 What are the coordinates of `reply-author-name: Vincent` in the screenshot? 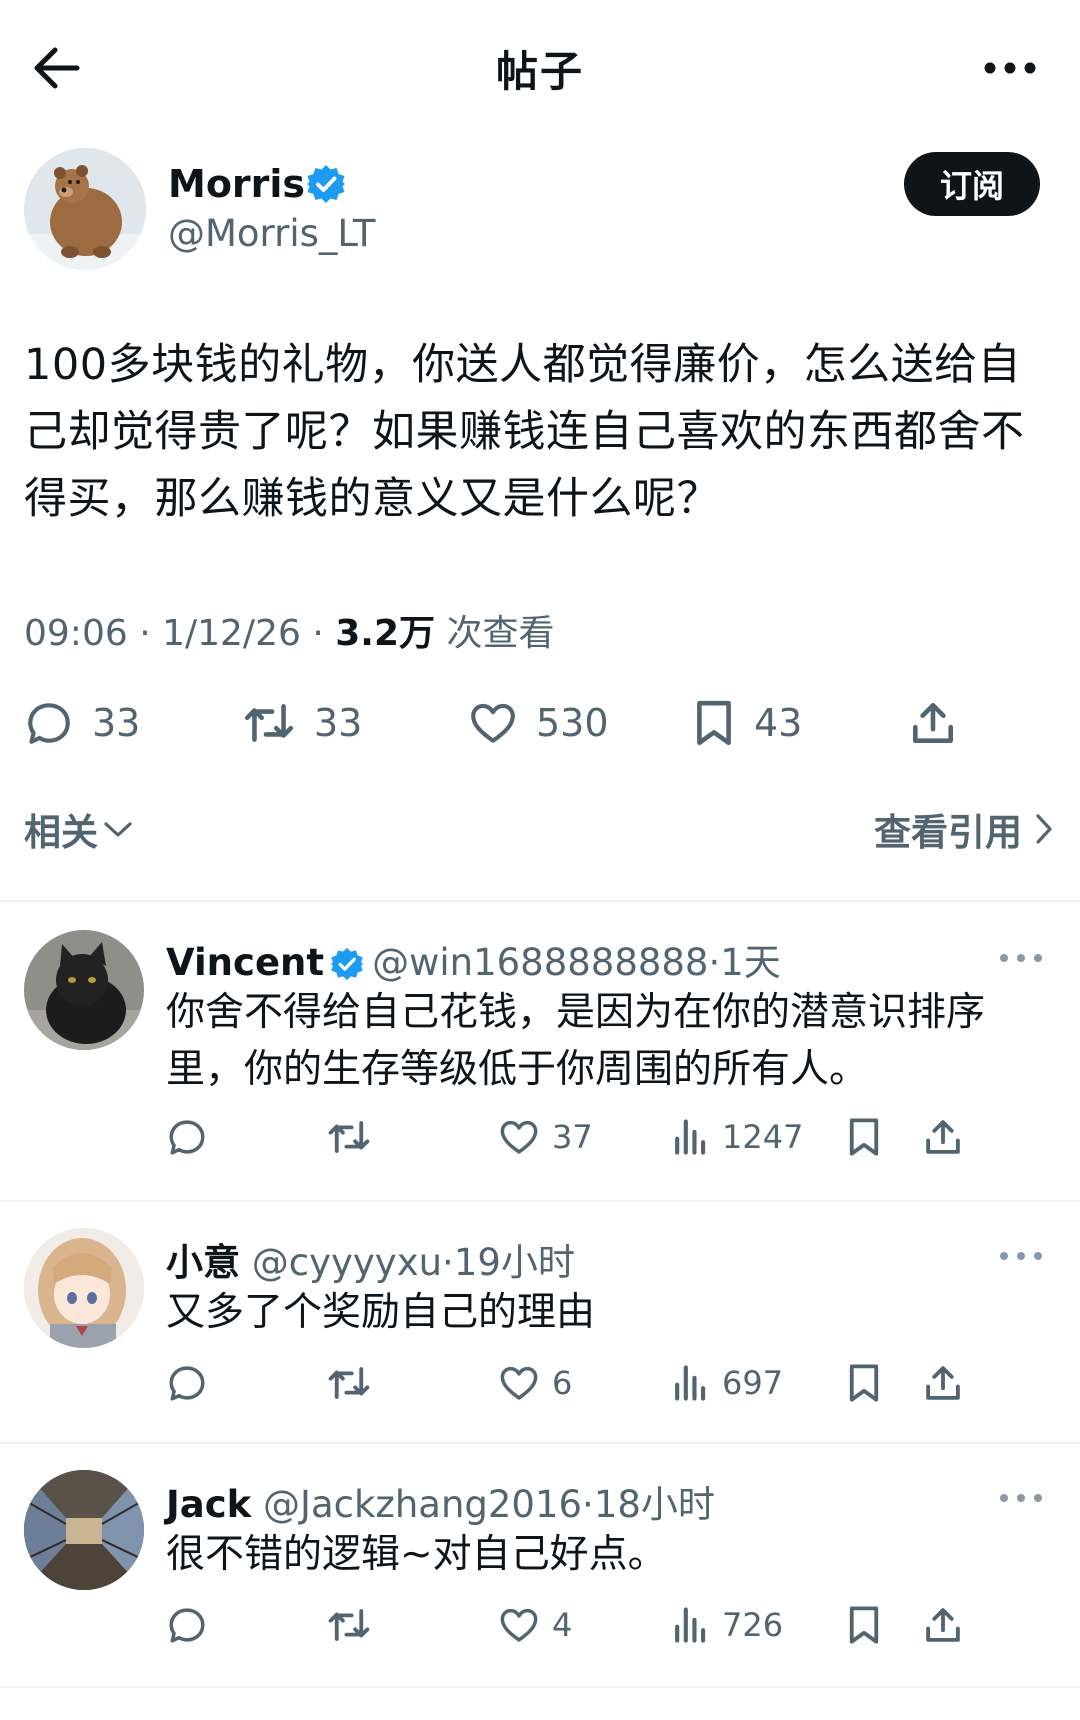 It's located at (245, 962).